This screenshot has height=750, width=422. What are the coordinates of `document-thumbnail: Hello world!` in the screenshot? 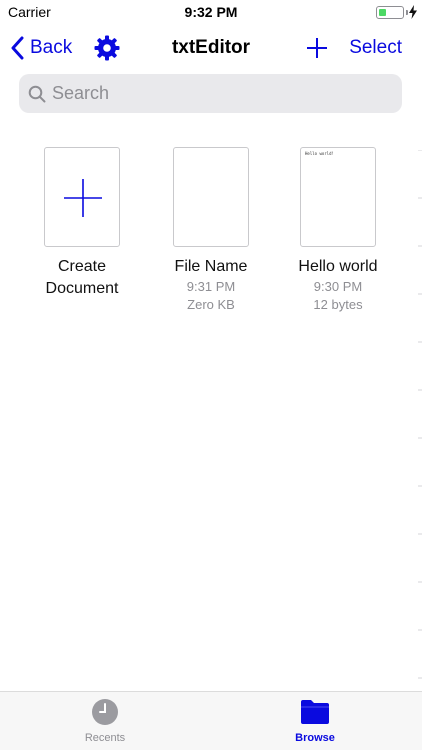 It's located at (338, 197).